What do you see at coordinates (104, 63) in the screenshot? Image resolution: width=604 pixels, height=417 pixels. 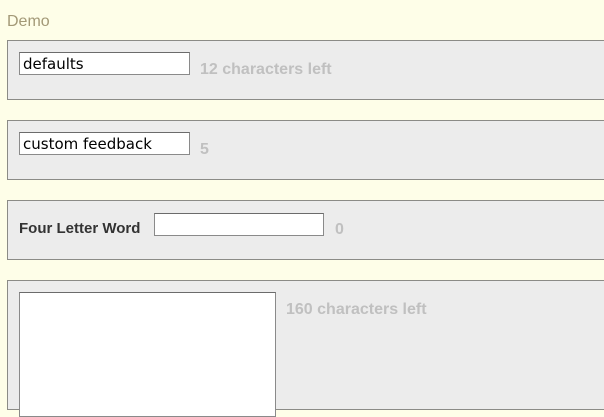 I see `defaults-input` at bounding box center [104, 63].